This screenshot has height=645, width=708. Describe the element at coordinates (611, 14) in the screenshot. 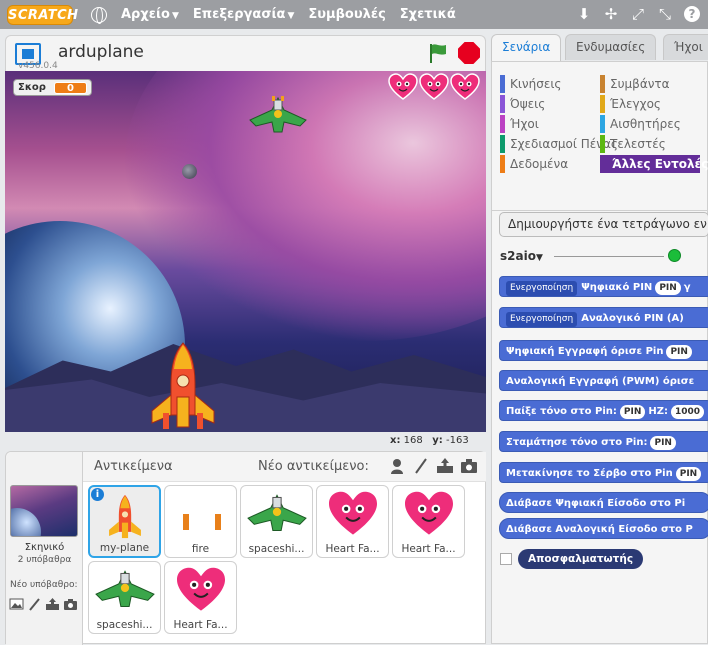

I see `cut-scissors-icon: ✢` at that location.